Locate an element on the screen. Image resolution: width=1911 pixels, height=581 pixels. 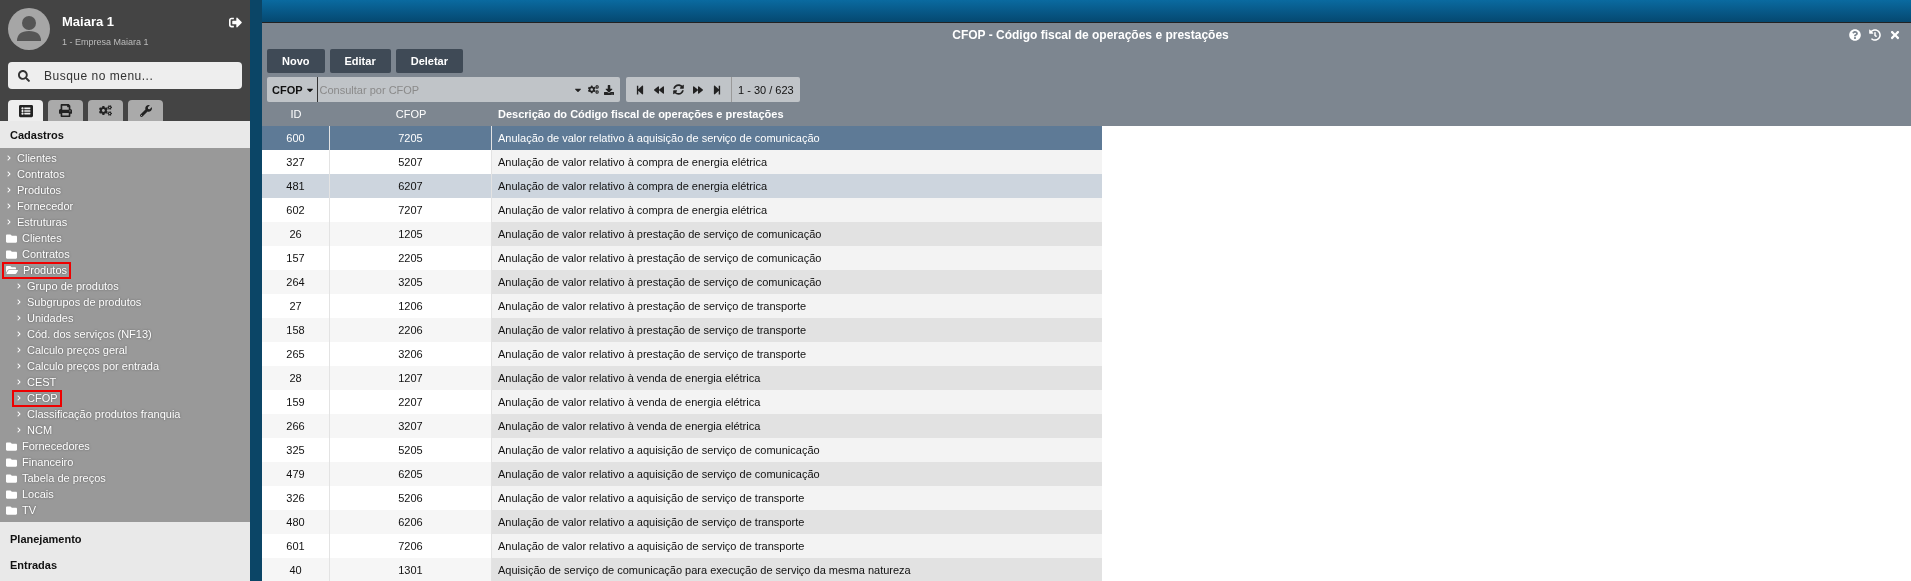
table-cell: 266 is located at coordinates (296, 426).